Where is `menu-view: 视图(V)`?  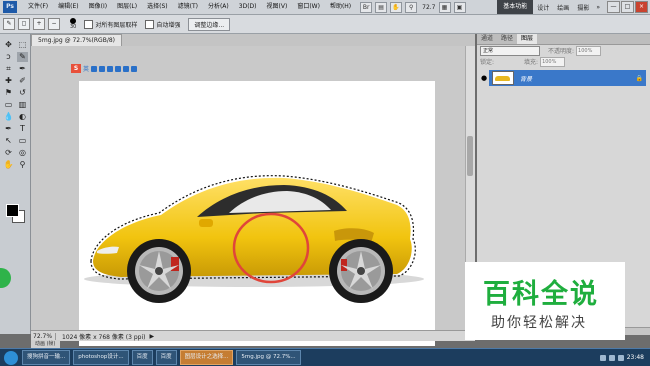
menu-view: 视图(V) is located at coordinates (277, 7).